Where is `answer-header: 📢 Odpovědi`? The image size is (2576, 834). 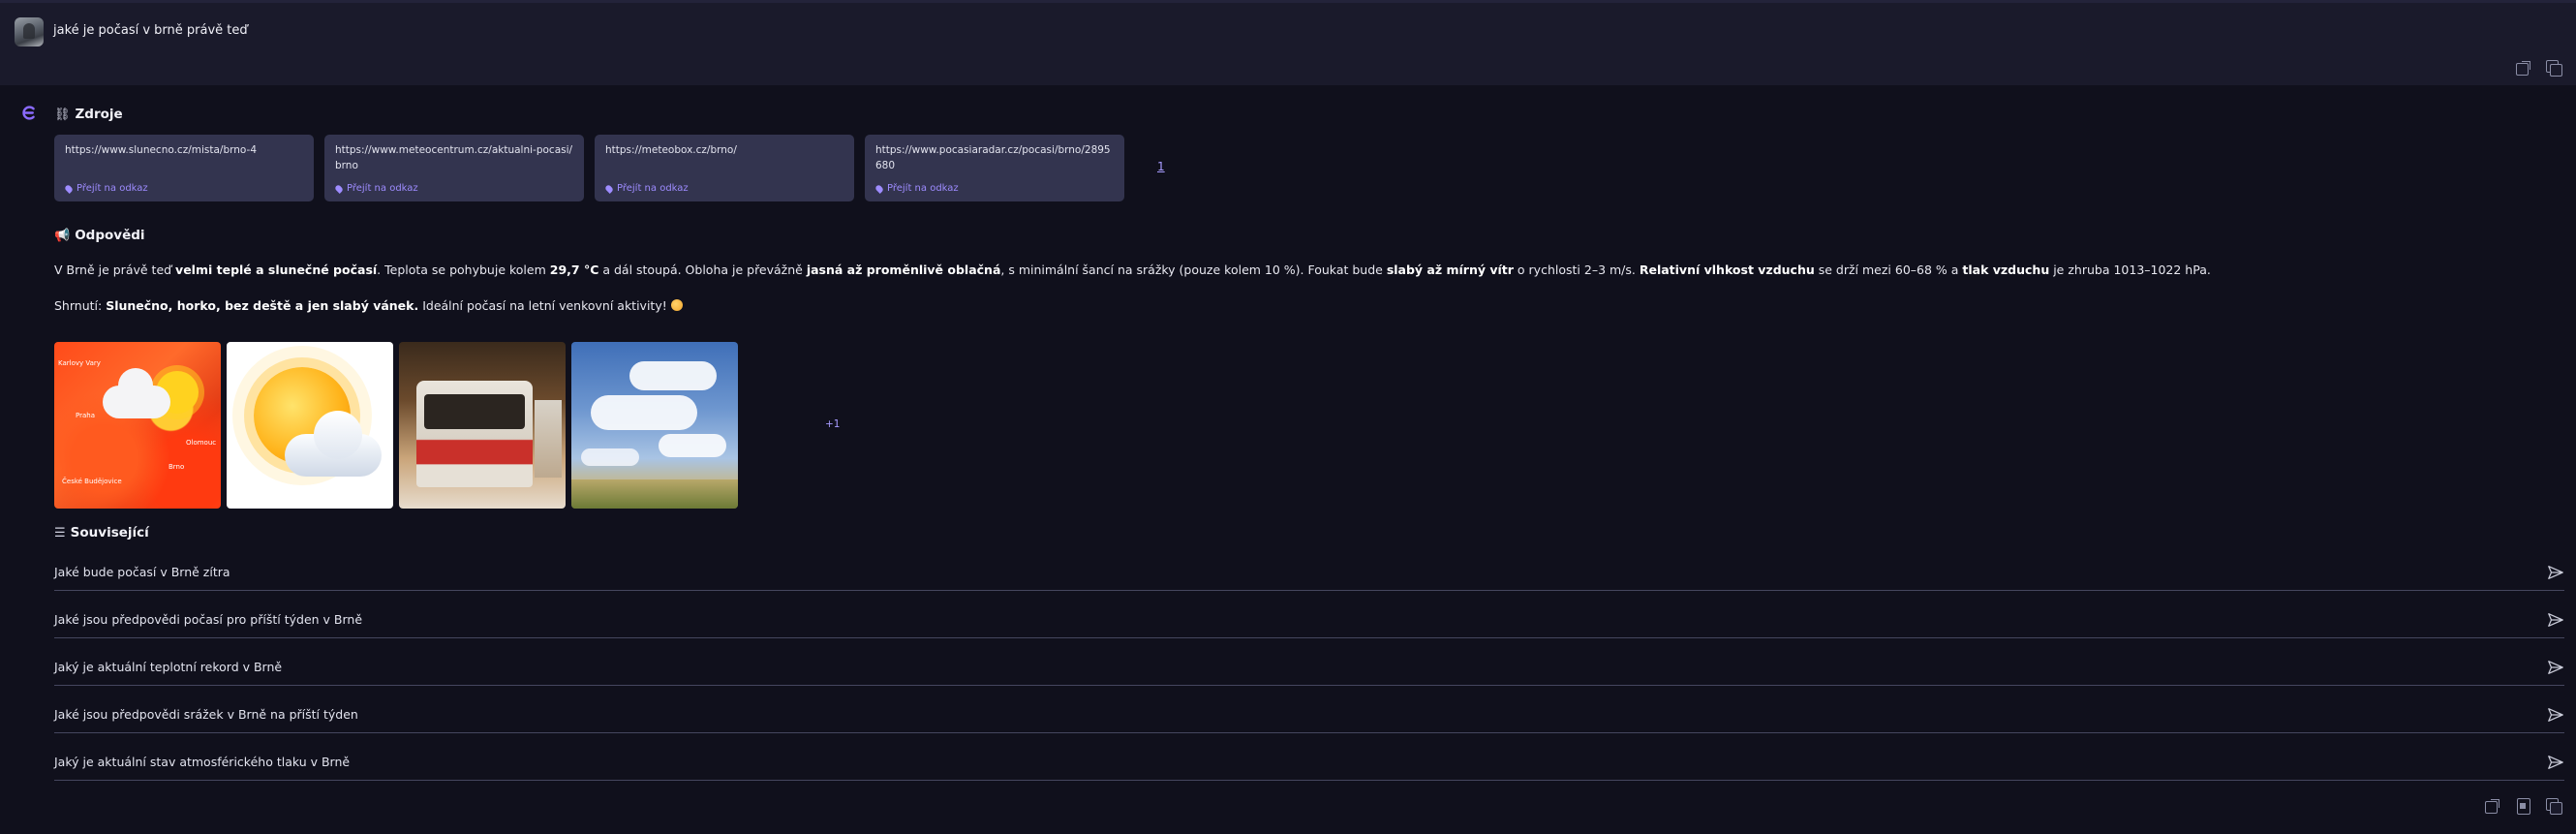 answer-header: 📢 Odpovědi is located at coordinates (99, 235).